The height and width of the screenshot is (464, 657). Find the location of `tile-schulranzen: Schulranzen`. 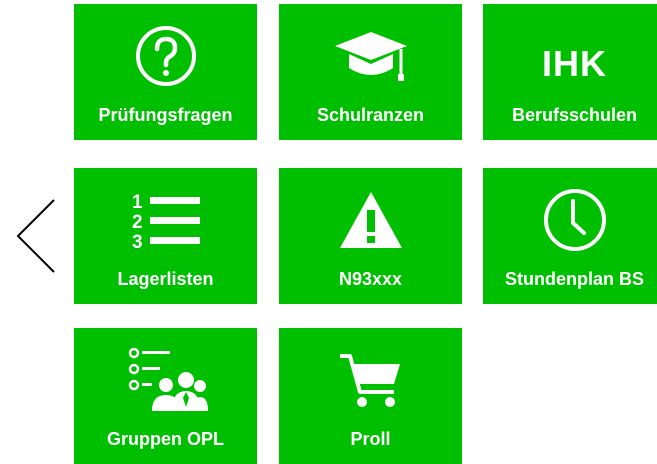

tile-schulranzen: Schulranzen is located at coordinates (370, 72).